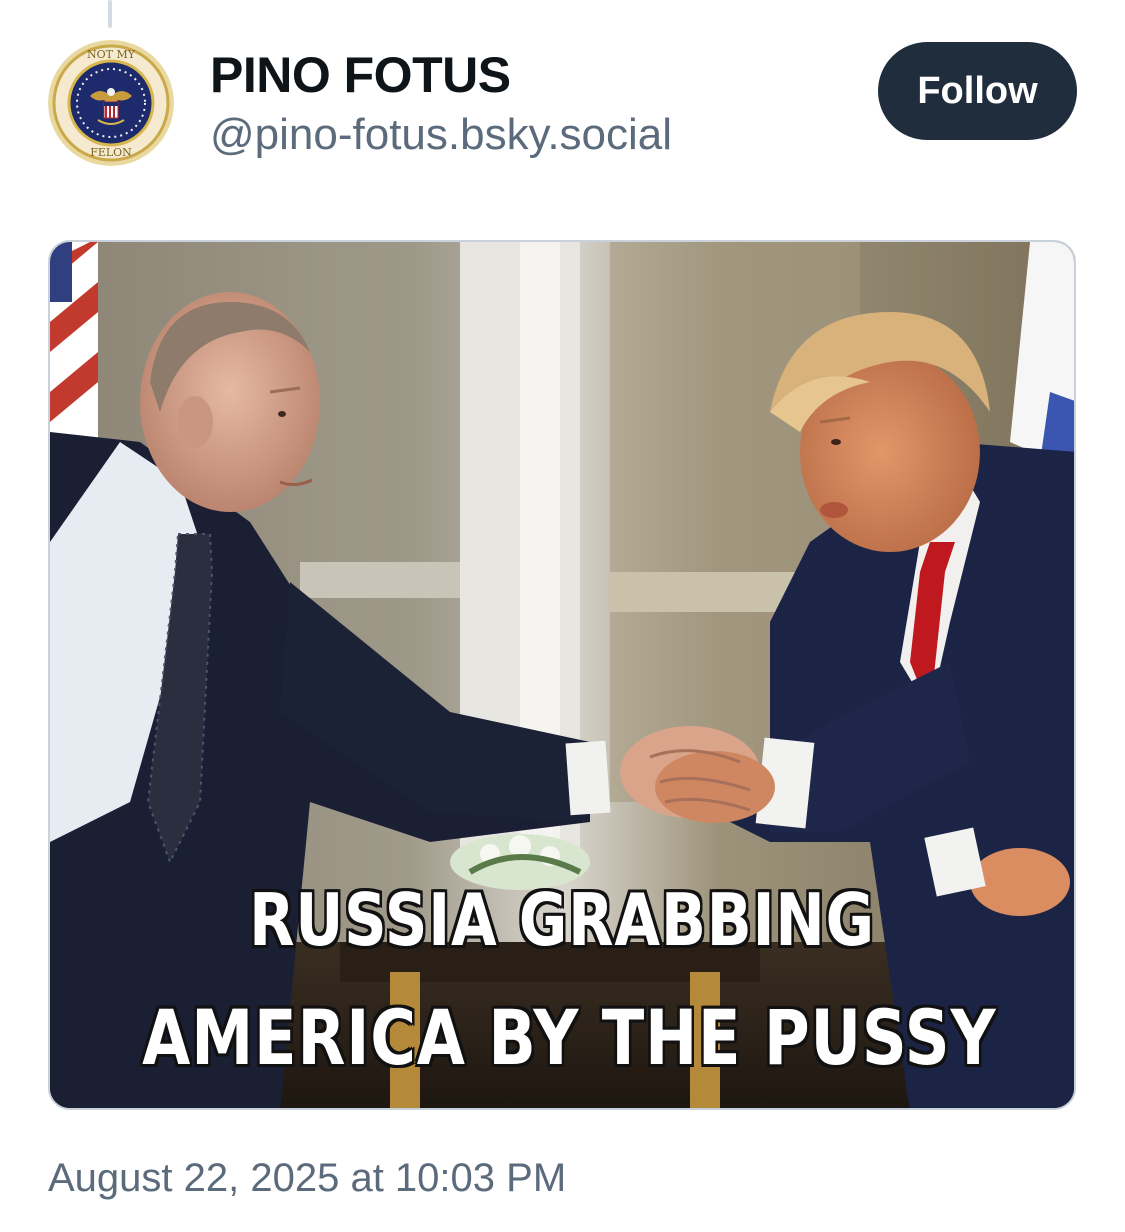 The width and height of the screenshot is (1125, 1232). Describe the element at coordinates (111, 152) in the screenshot. I see `avatar-text-bottom: FELON` at that location.